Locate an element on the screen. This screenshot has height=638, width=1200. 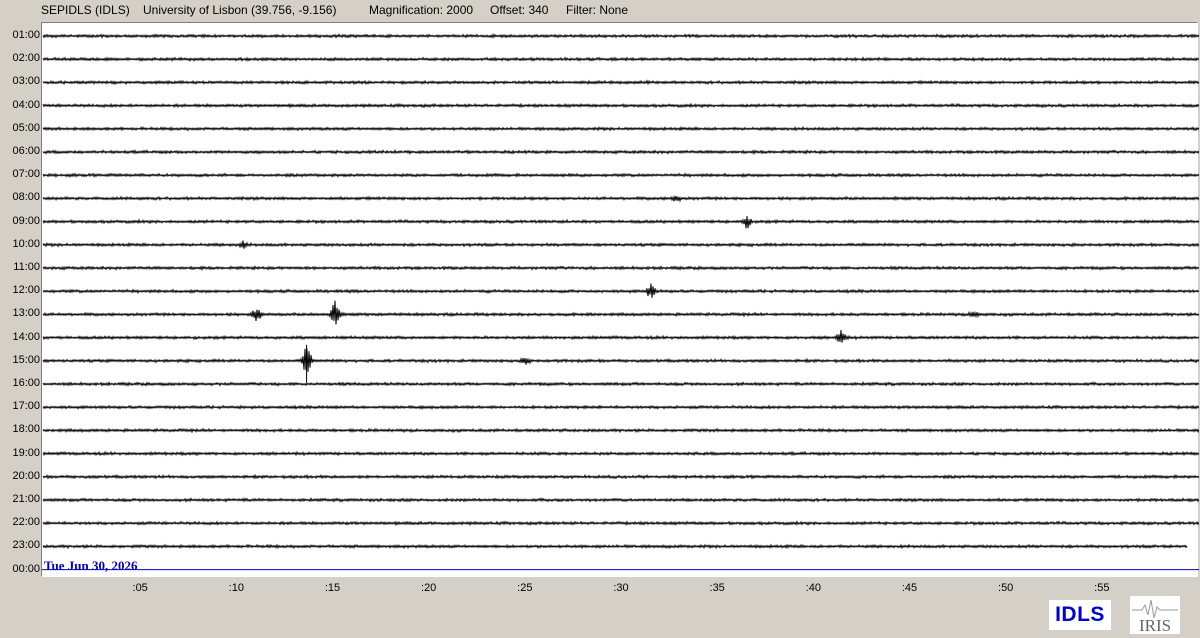
minute-label: :55 is located at coordinates (1102, 588).